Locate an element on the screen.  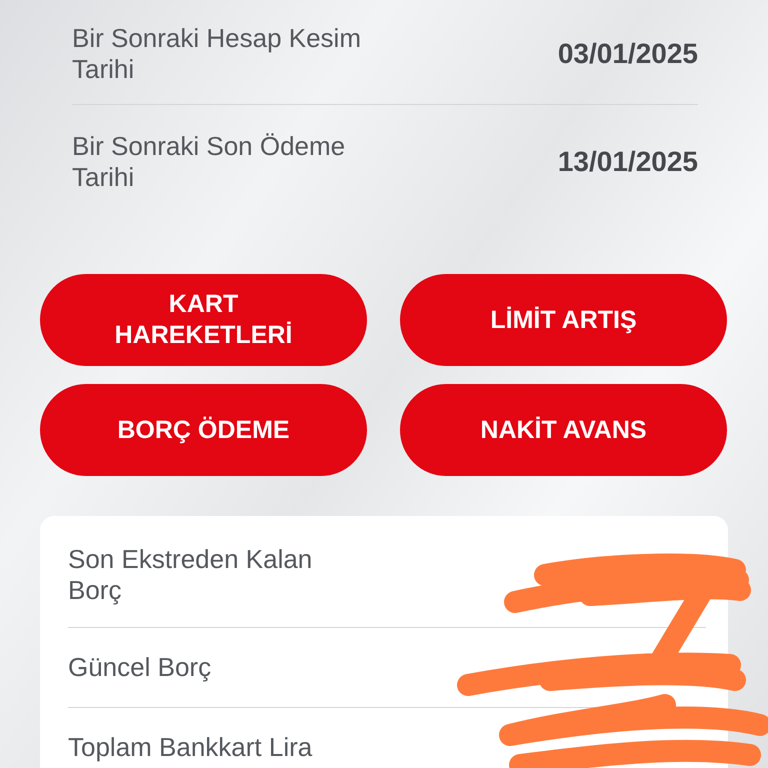
action-button: LİMİT ARTIŞ is located at coordinates (563, 320).